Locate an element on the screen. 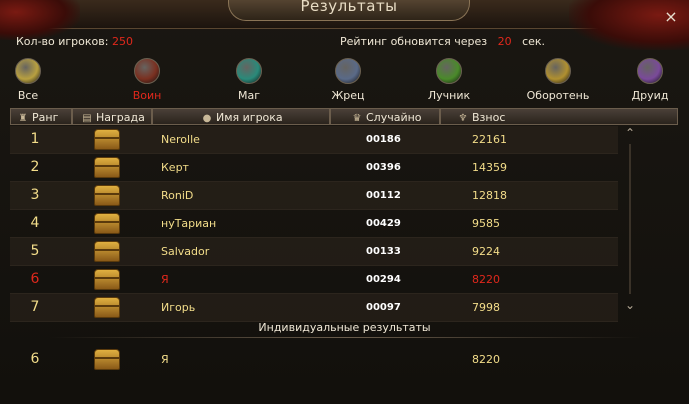  player-icon: ● is located at coordinates (207, 118).